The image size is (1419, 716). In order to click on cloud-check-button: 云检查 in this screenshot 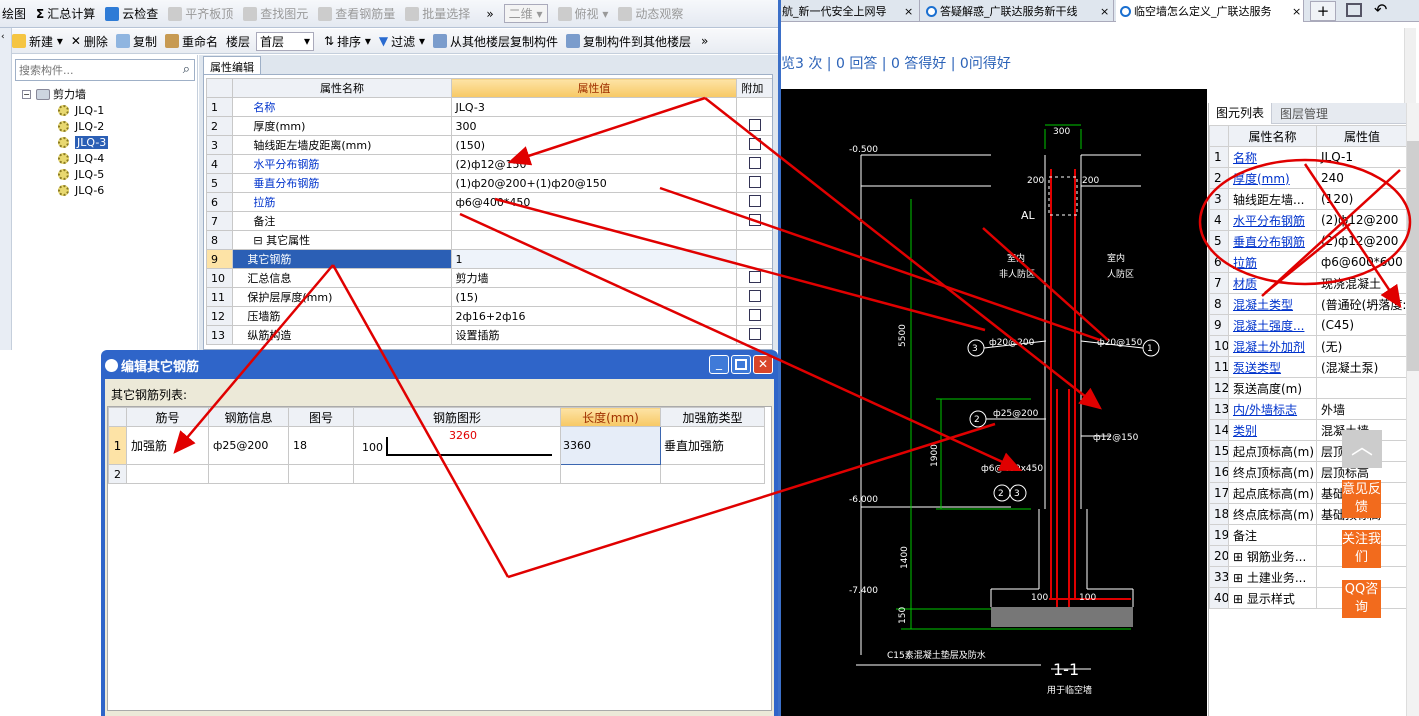, I will do `click(131, 13)`.